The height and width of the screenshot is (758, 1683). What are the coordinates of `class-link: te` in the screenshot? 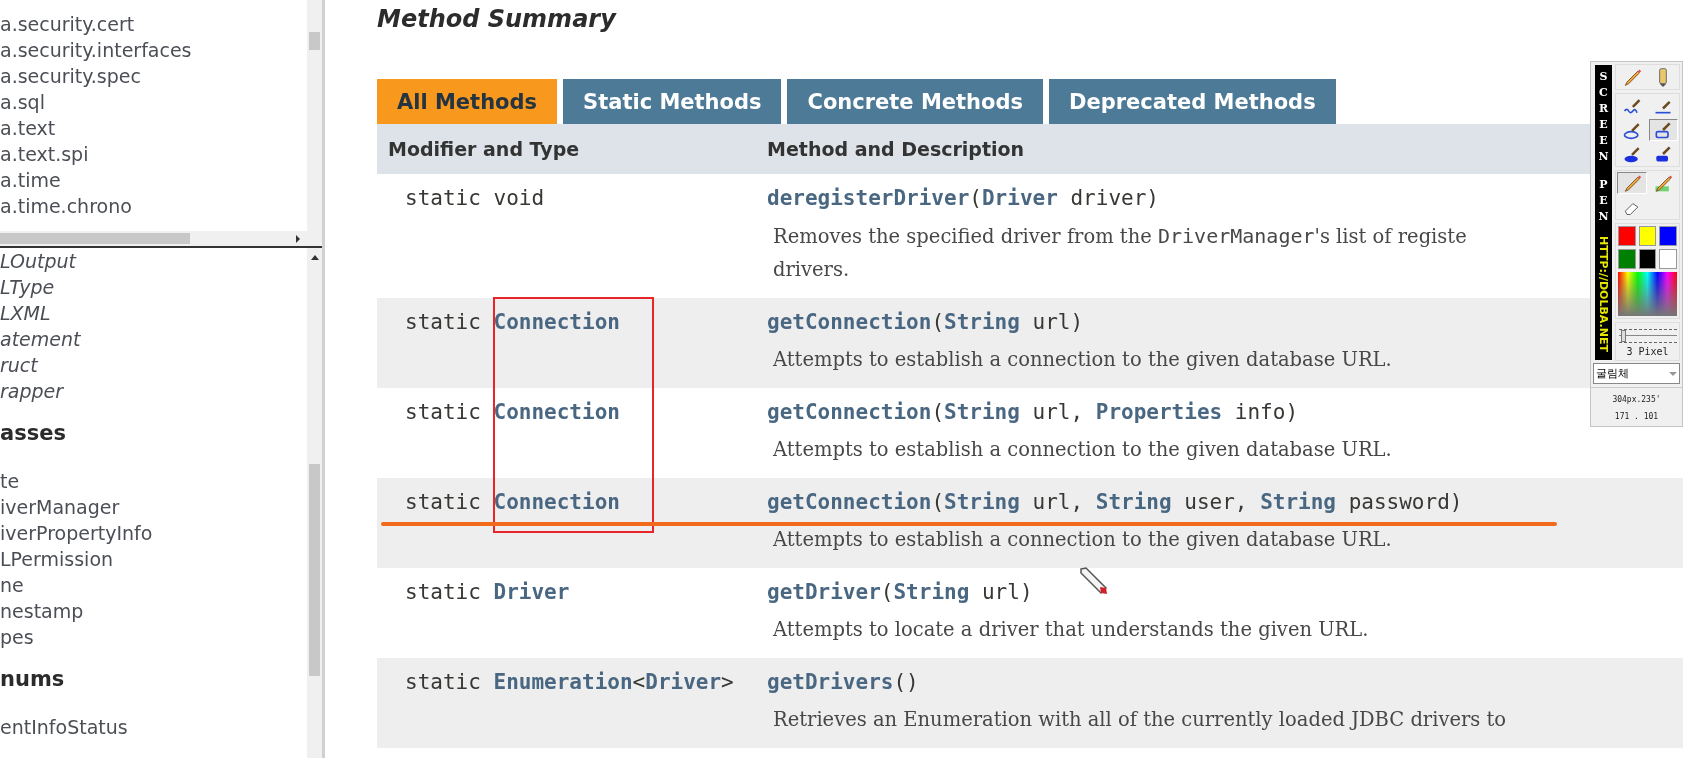 It's located at (10, 481).